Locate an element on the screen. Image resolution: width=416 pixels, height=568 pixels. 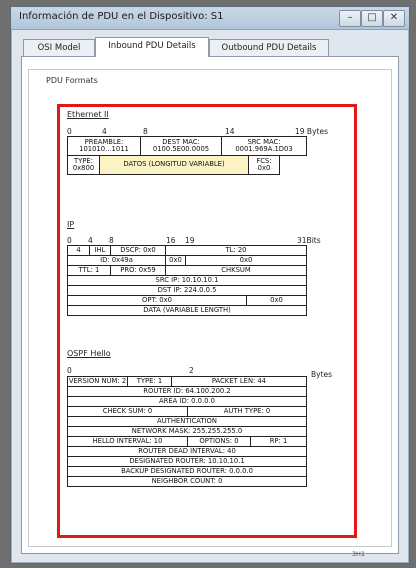
minimize-icon: – is located at coordinates (350, 18).